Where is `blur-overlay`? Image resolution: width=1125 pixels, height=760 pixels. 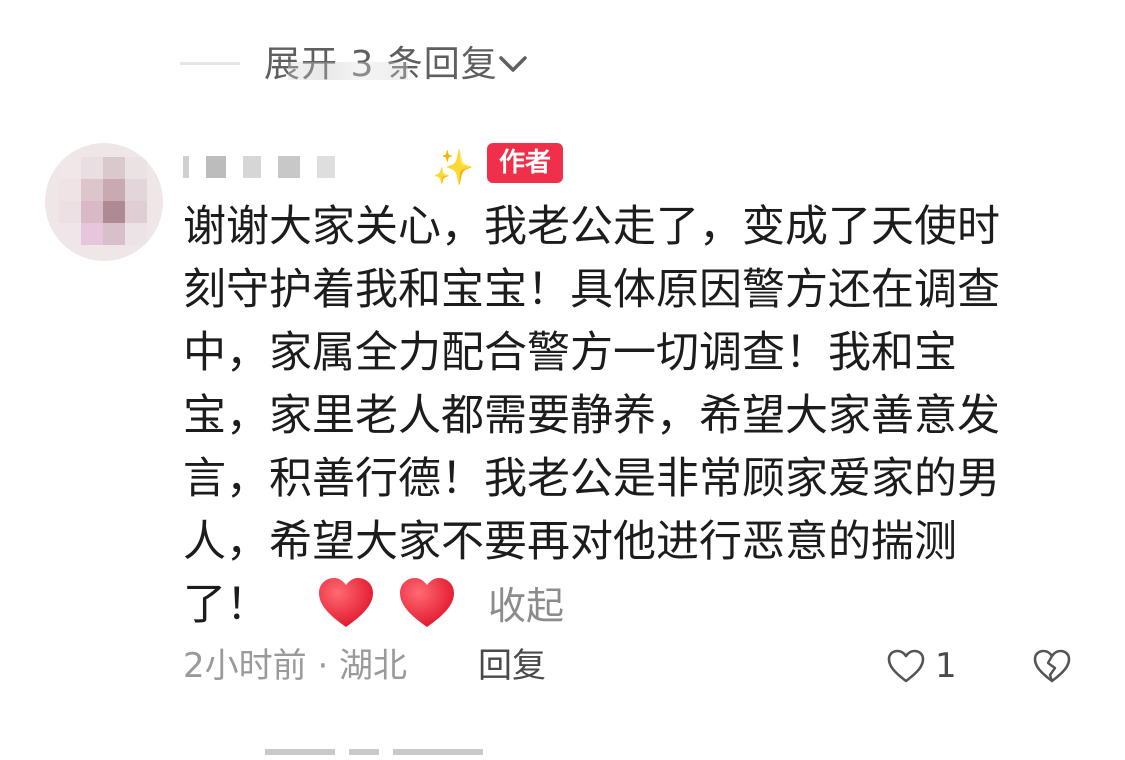
blur-overlay is located at coordinates (348, 71).